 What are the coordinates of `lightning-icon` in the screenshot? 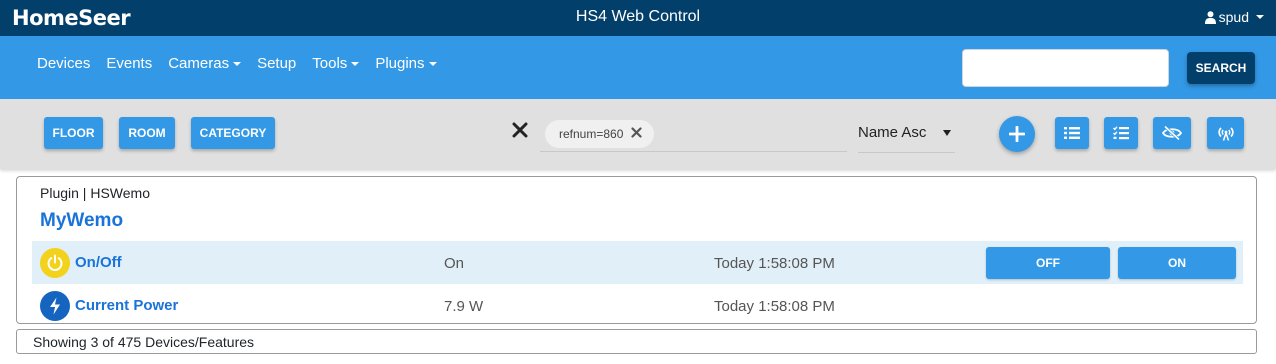 It's located at (55, 306).